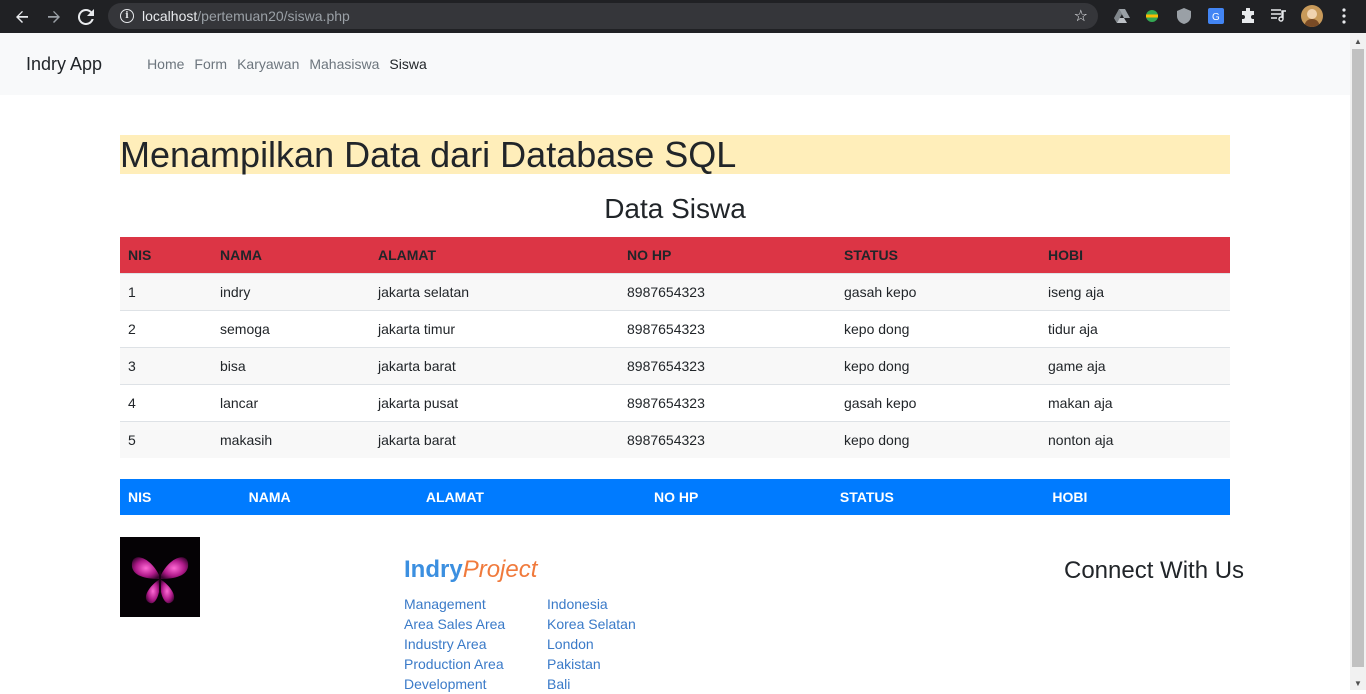  I want to click on browser-toolbar: i localhost/pertemuan20/siswa.php ☆ G, so click(683, 16).